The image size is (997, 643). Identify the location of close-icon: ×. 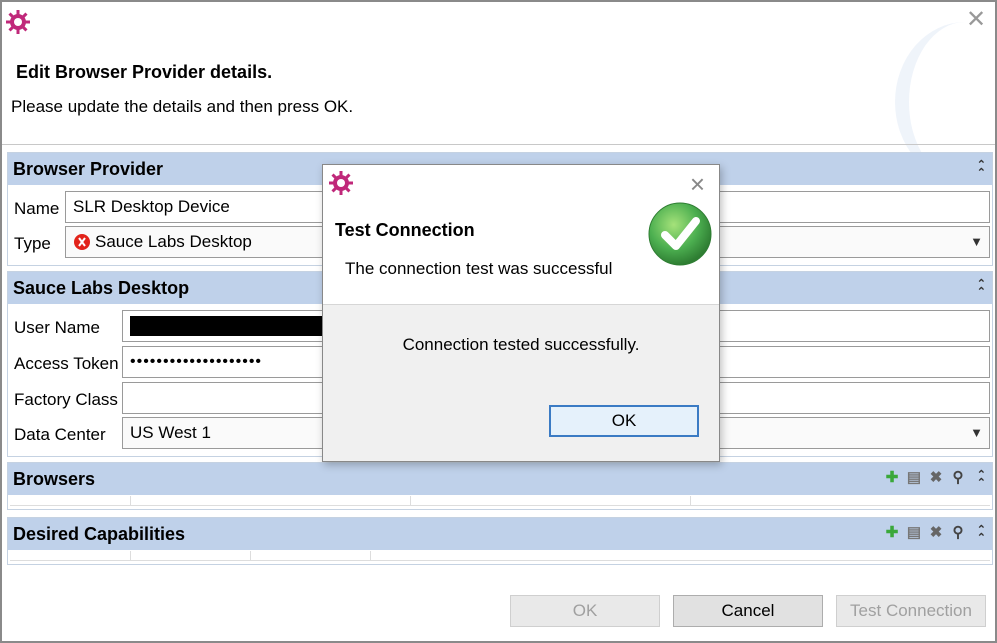
(697, 184).